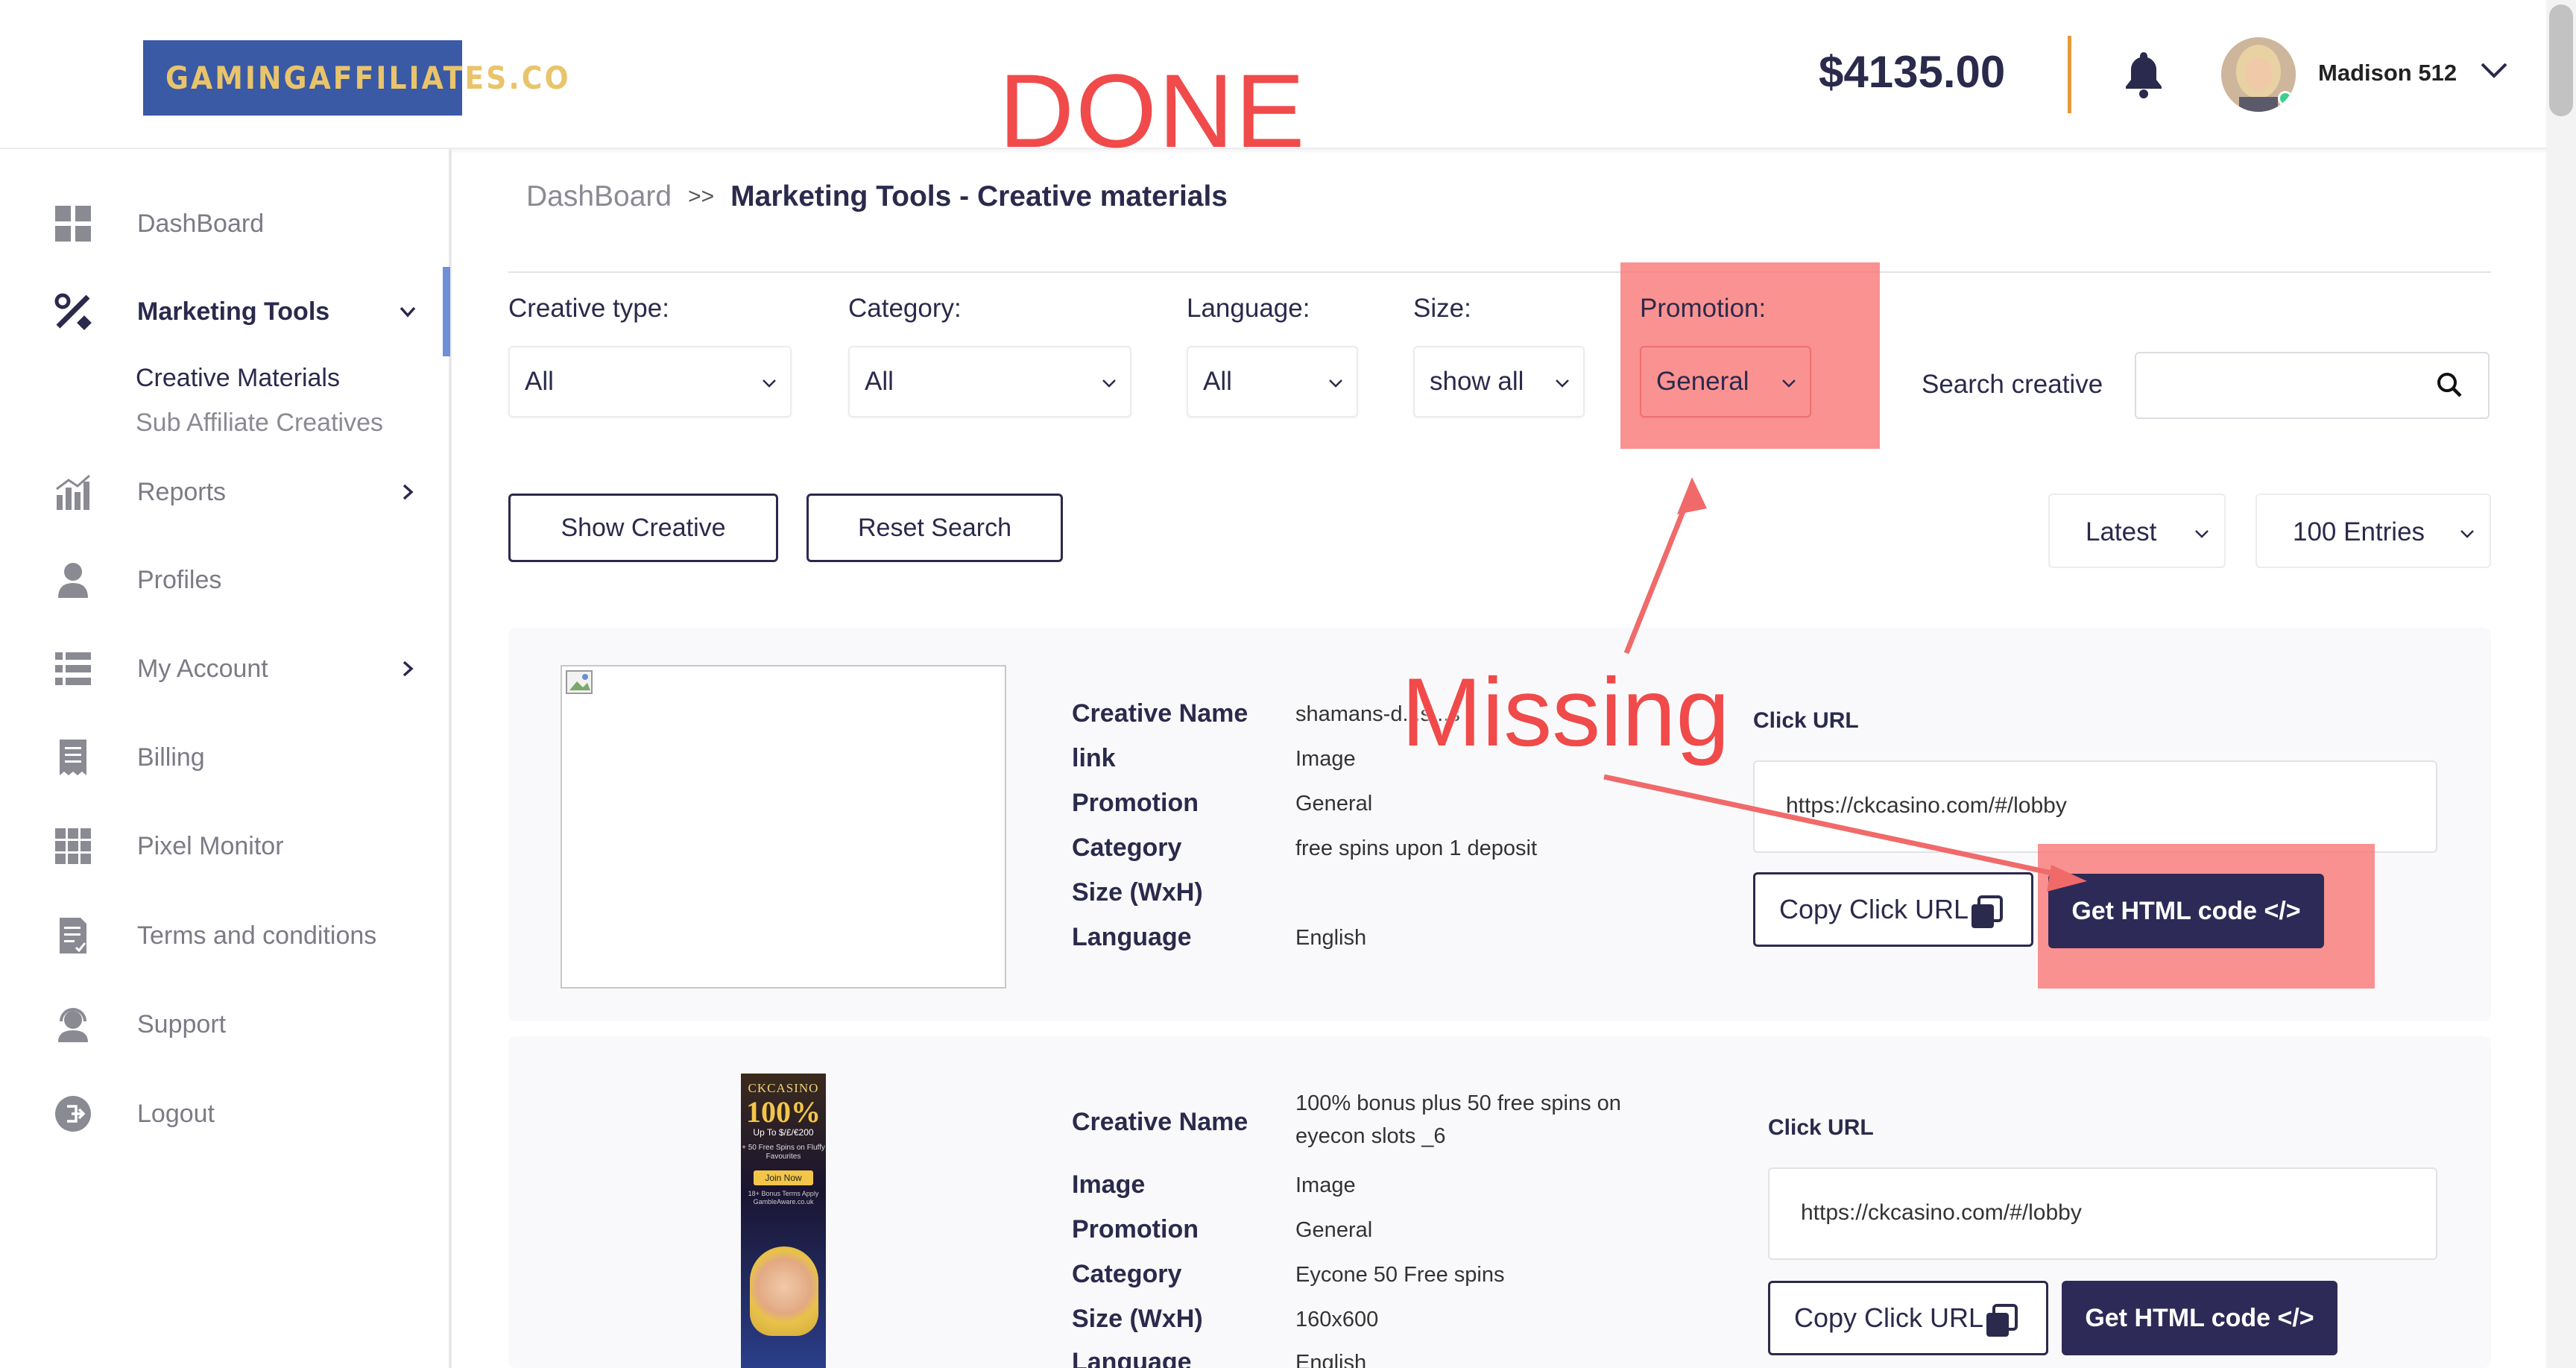 This screenshot has height=1368, width=2576. What do you see at coordinates (1889, 1317) in the screenshot?
I see `copy-click-url-label: Copy Click URL` at bounding box center [1889, 1317].